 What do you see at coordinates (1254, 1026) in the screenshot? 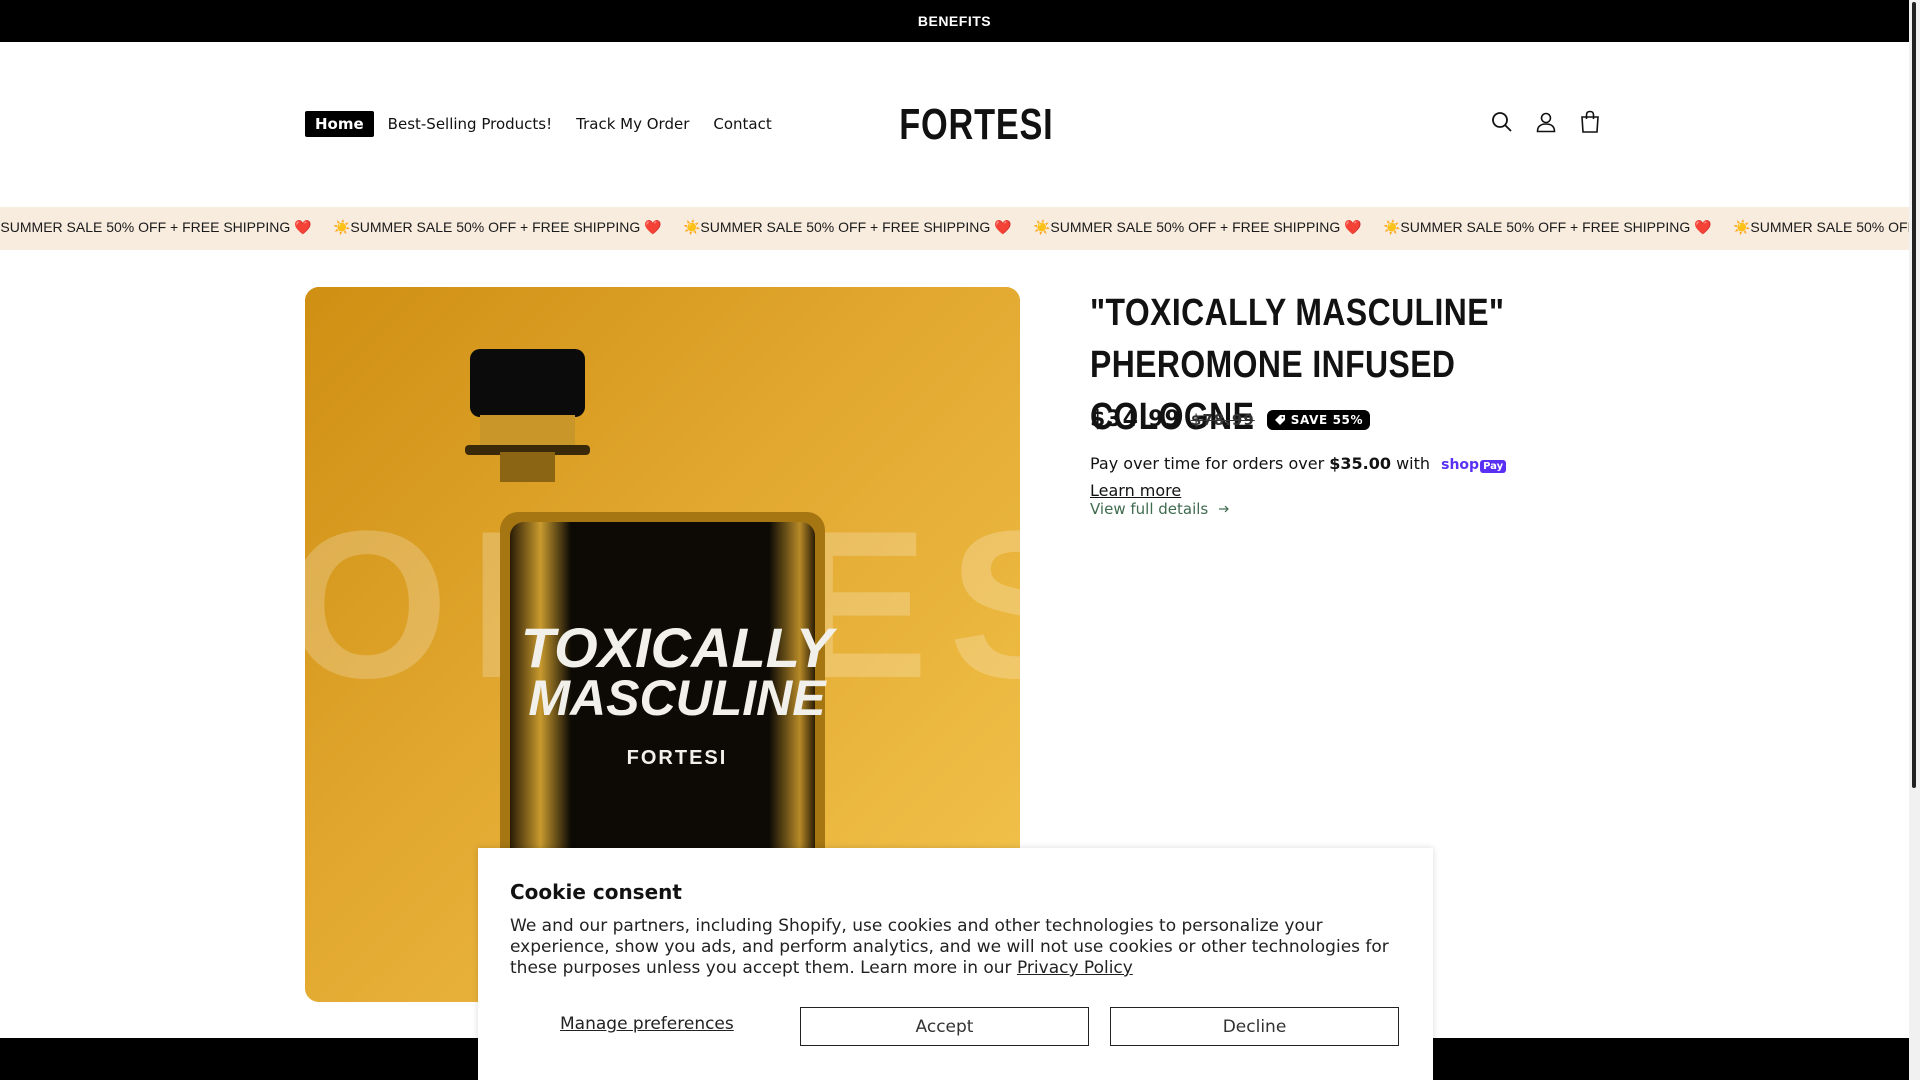
I see `decline-button: Decline` at bounding box center [1254, 1026].